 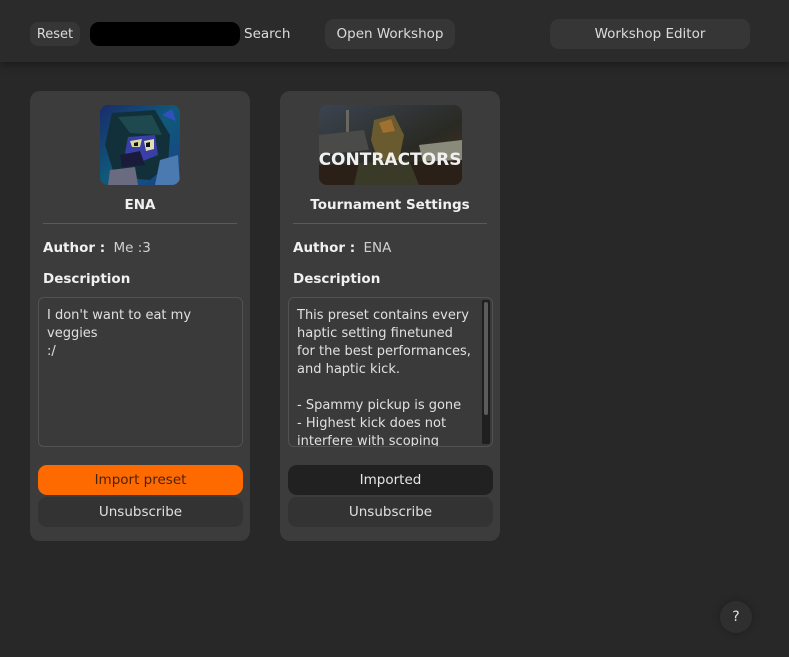 I want to click on search-label: Search, so click(x=267, y=34).